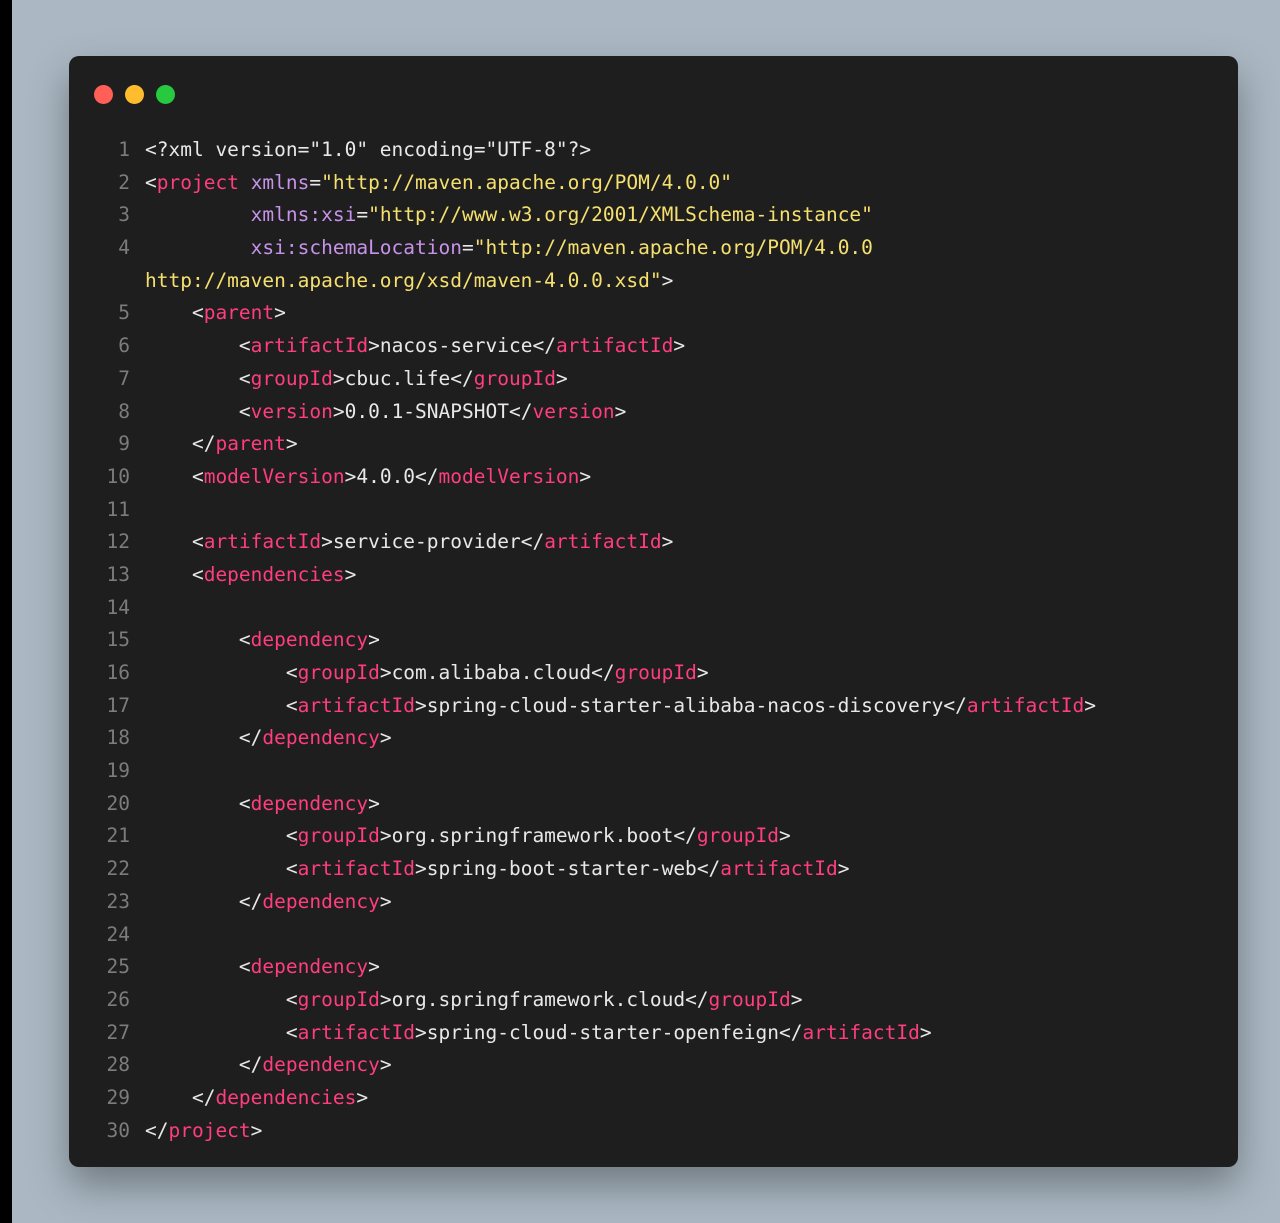 The height and width of the screenshot is (1223, 1280). Describe the element at coordinates (653, 967) in the screenshot. I see `code-line: 25 <dependency>` at that location.